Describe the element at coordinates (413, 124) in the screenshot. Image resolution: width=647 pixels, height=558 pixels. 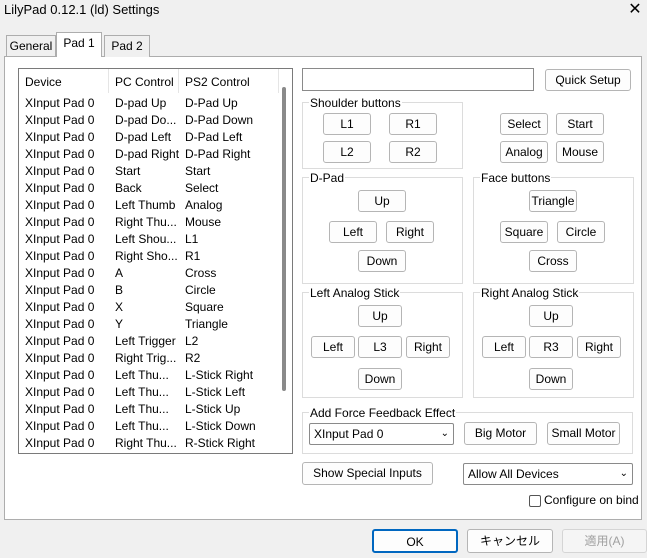
I see `r1-button: R1` at that location.